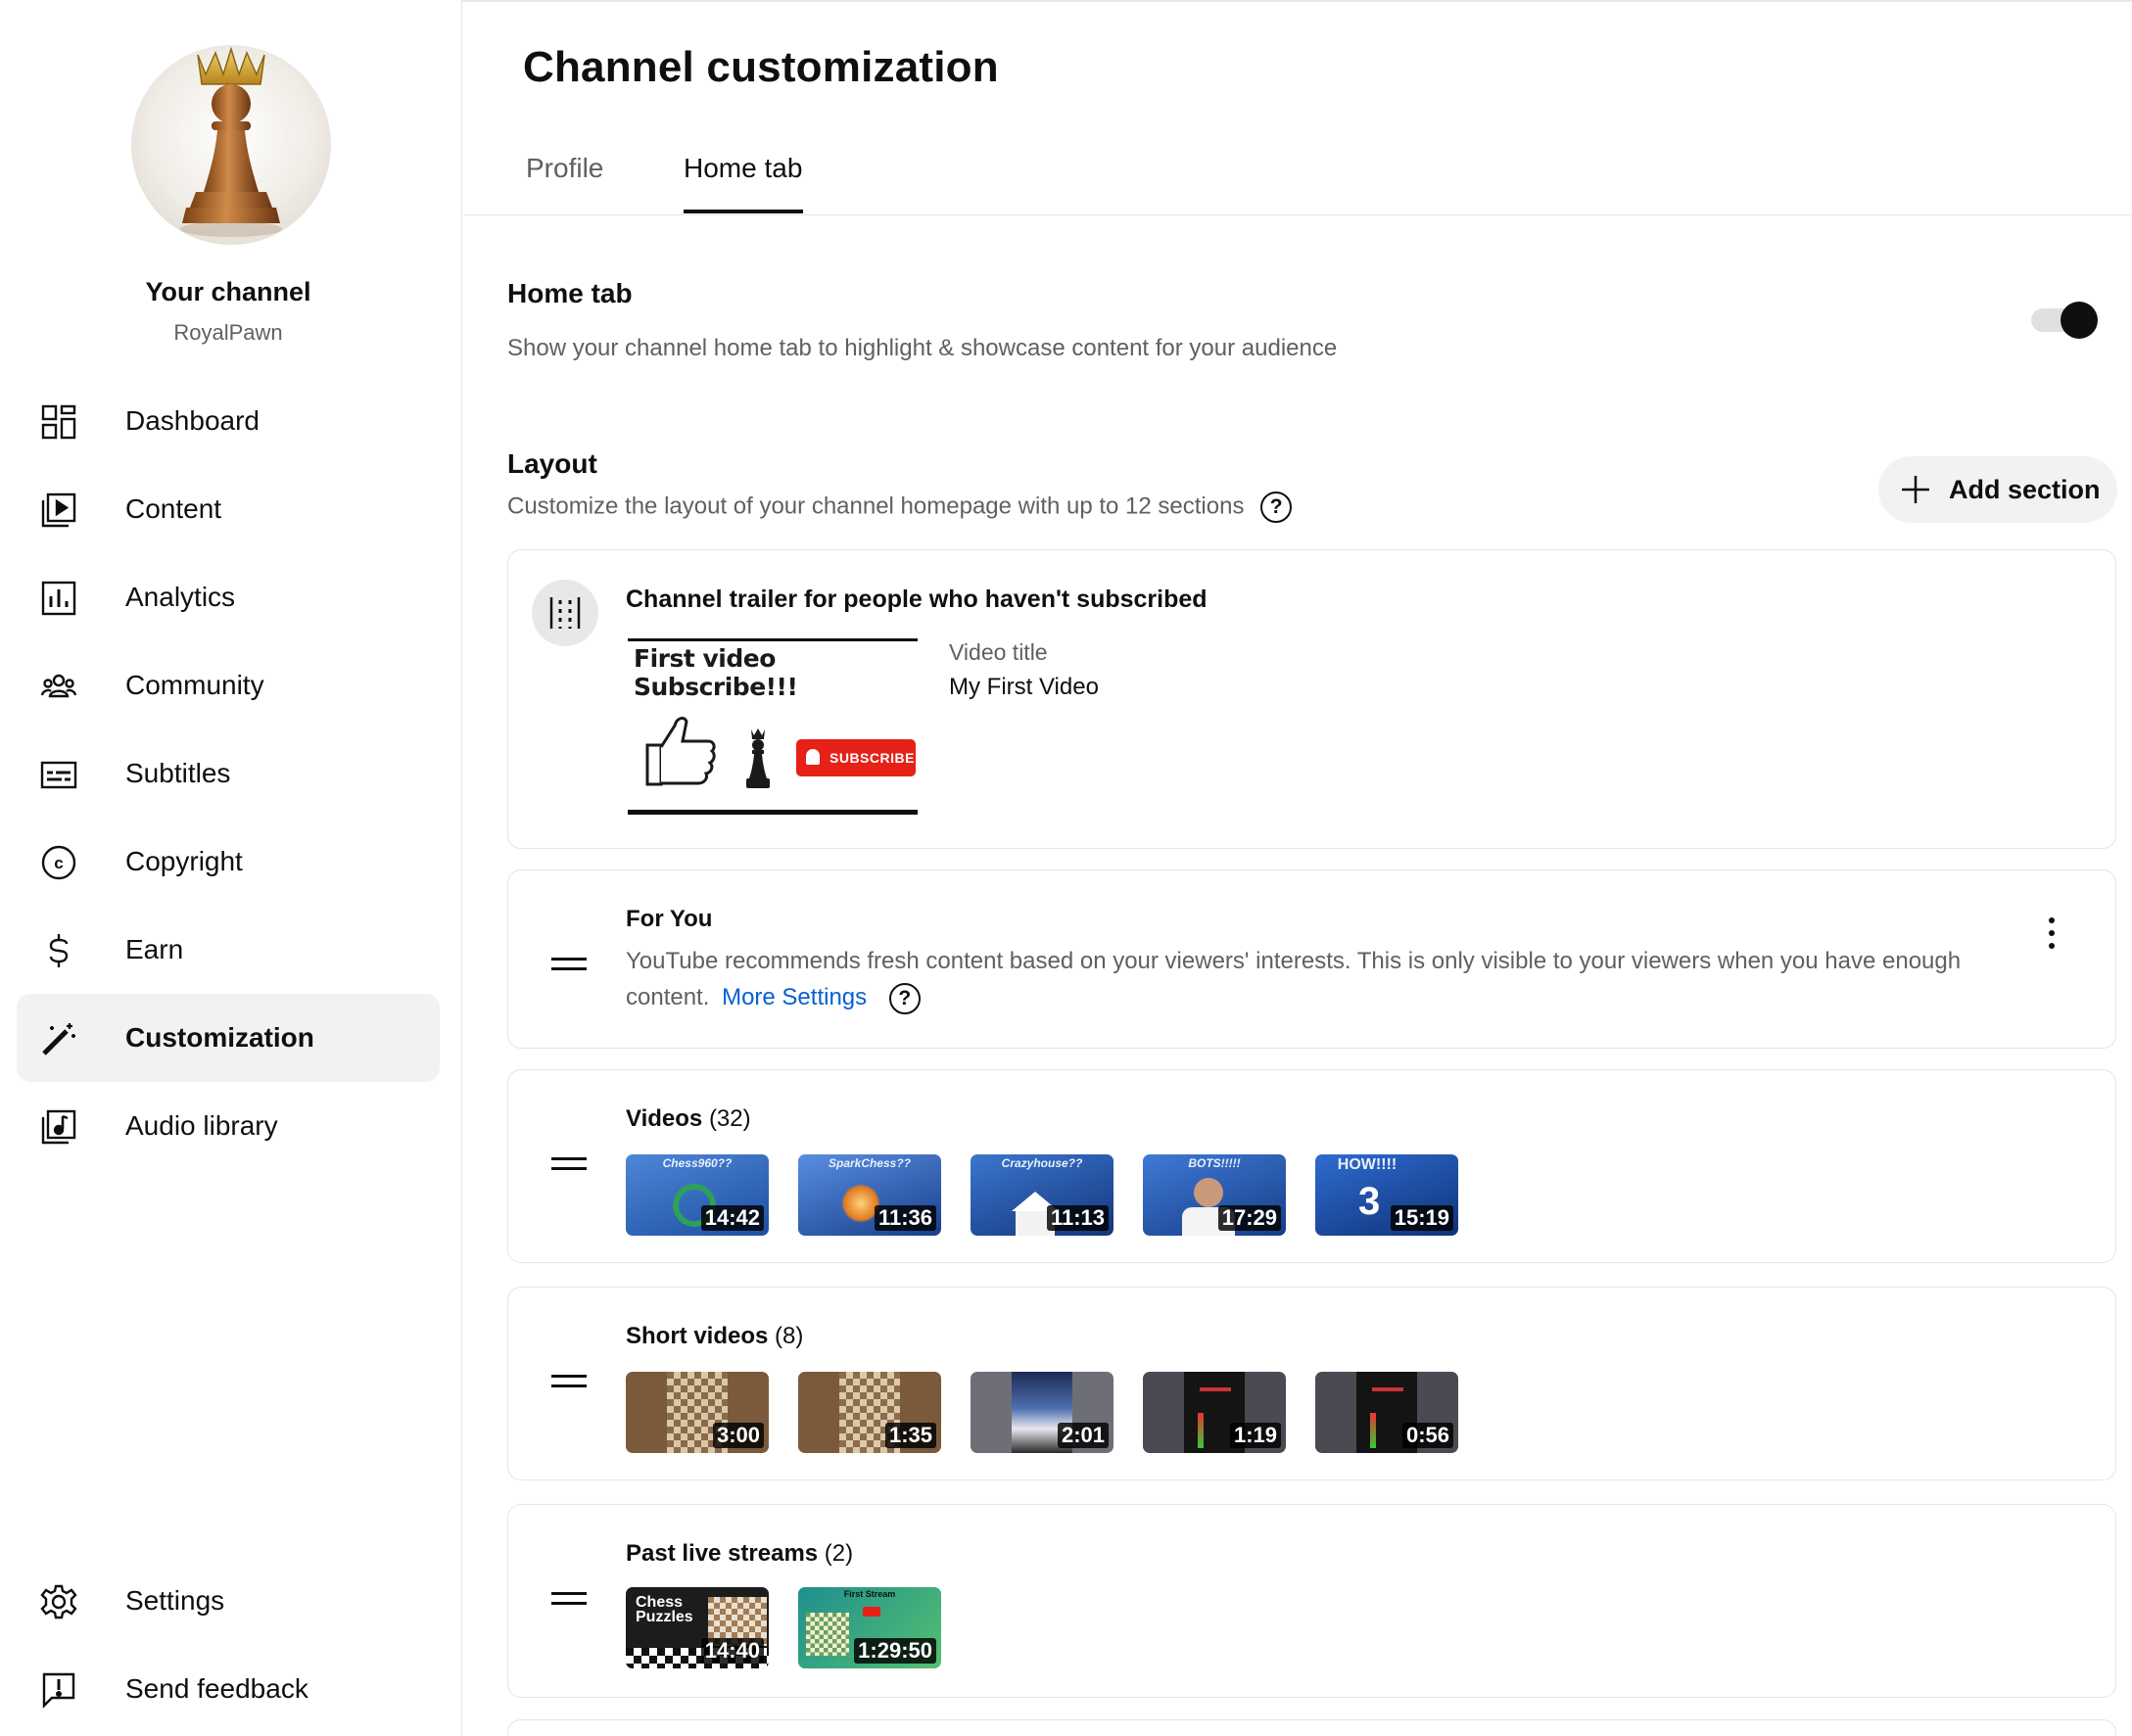  What do you see at coordinates (58, 598) in the screenshot?
I see `analytics-icon` at bounding box center [58, 598].